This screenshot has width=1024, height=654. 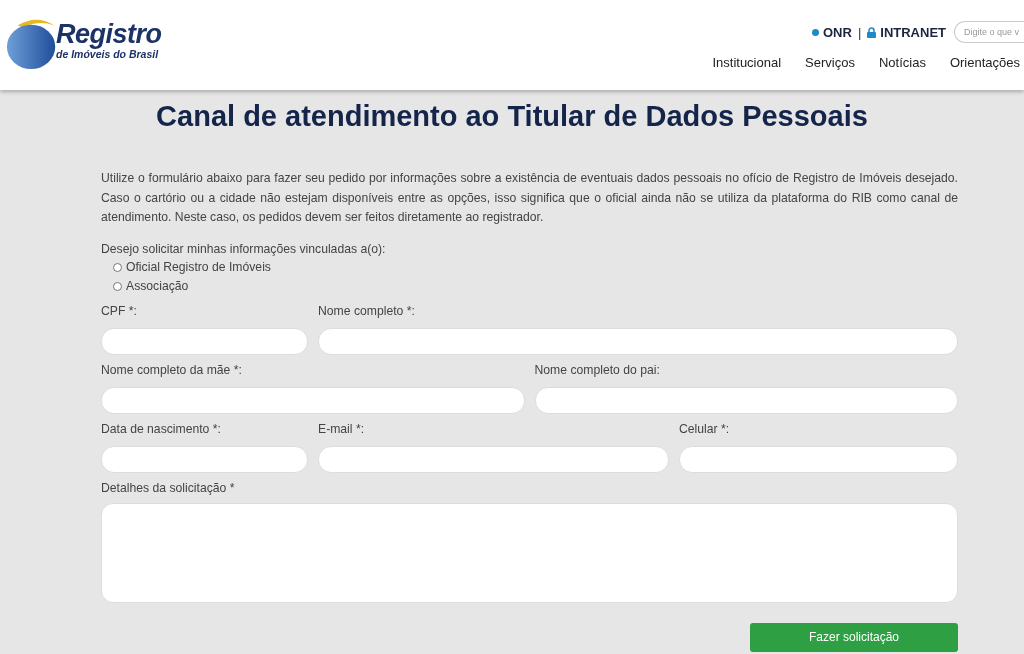 What do you see at coordinates (244, 249) in the screenshot?
I see `question-label: Desejo solicitar minhas informações vinculadas a(o):` at bounding box center [244, 249].